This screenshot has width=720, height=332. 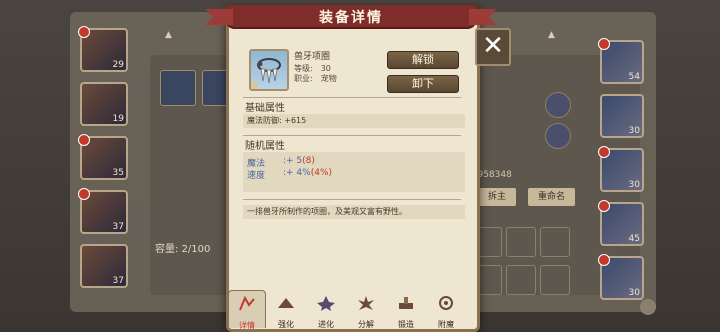 What do you see at coordinates (118, 65) in the screenshot?
I see `hero-level: 29` at bounding box center [118, 65].